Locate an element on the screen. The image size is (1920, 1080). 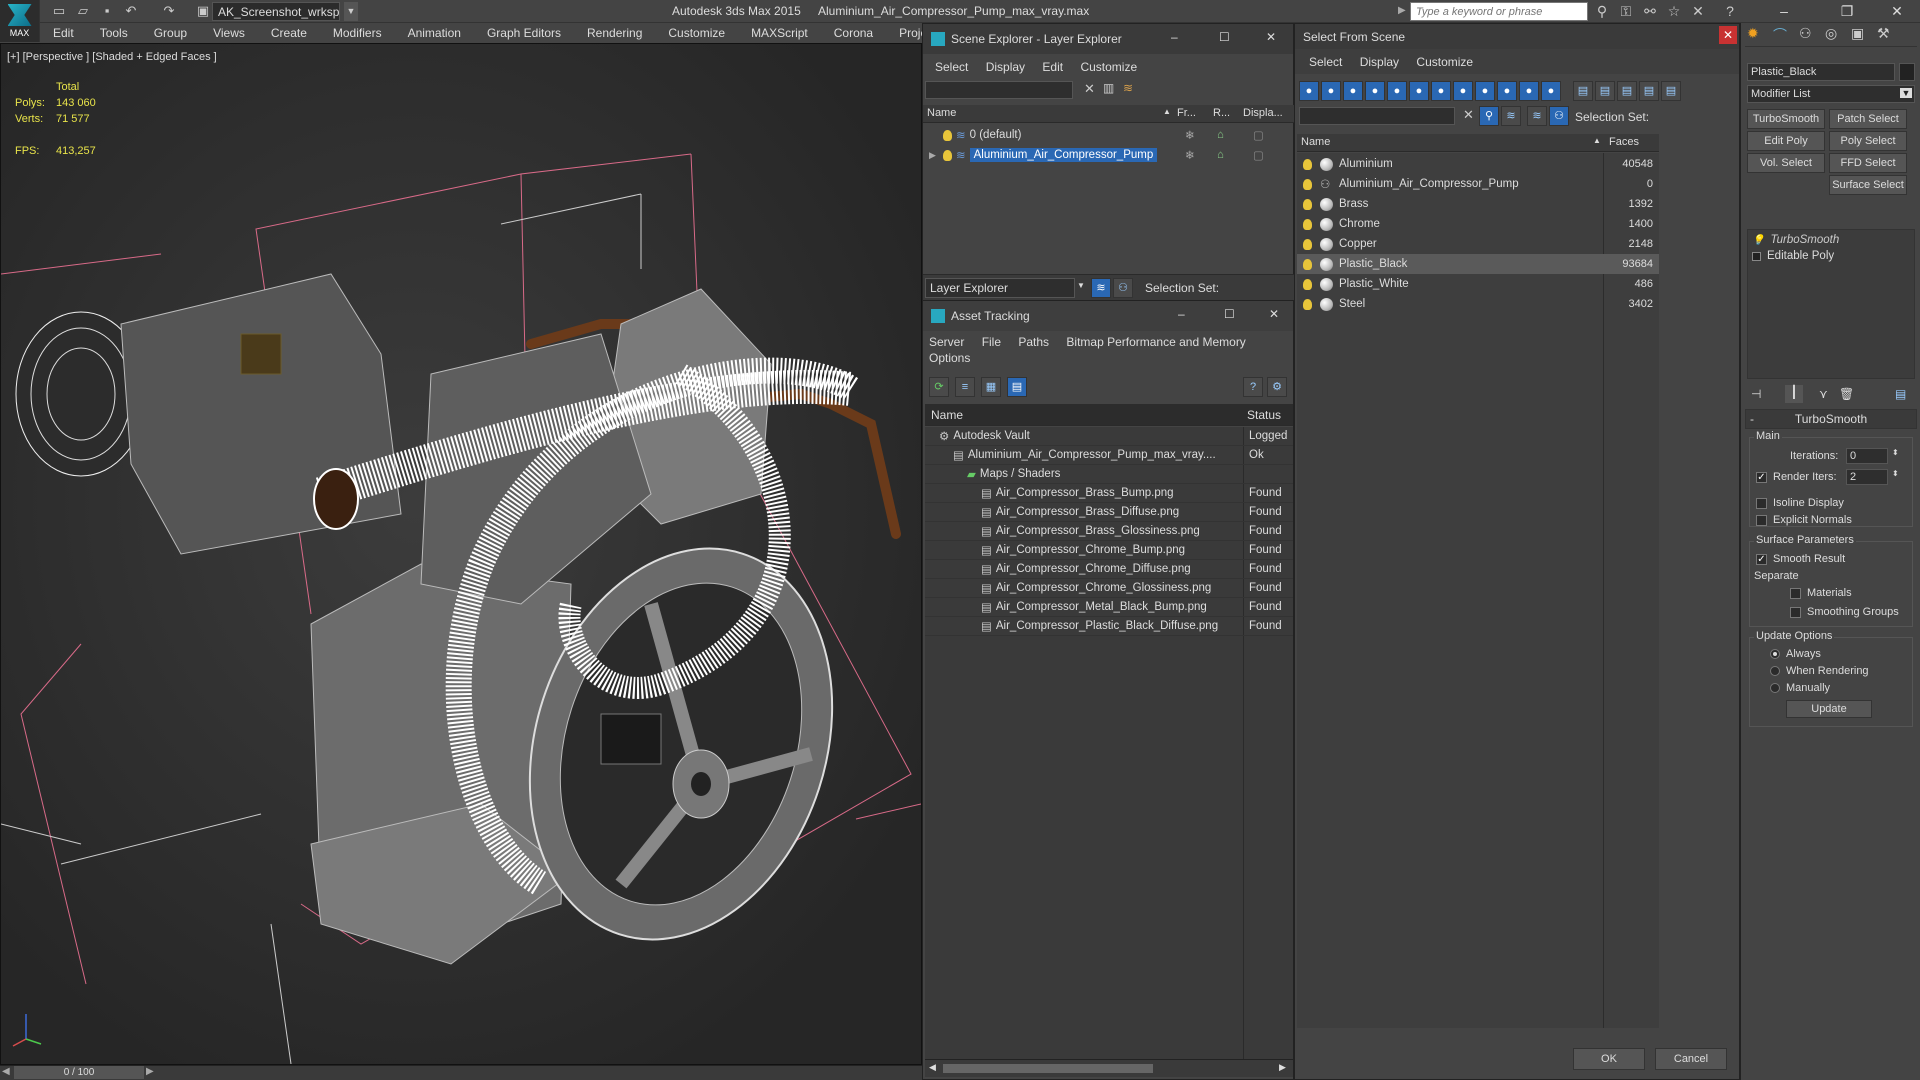
menu-graph-editors: Graph Editors is located at coordinates (524, 33).